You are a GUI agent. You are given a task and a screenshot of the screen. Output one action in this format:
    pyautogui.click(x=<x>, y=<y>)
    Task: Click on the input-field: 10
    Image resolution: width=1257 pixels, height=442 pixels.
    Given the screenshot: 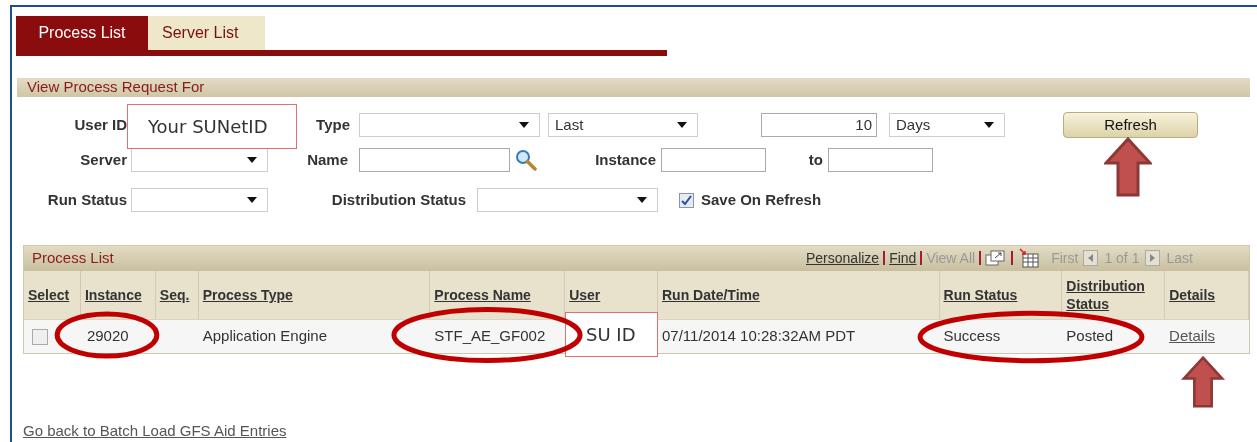 What is the action you would take?
    pyautogui.click(x=819, y=125)
    